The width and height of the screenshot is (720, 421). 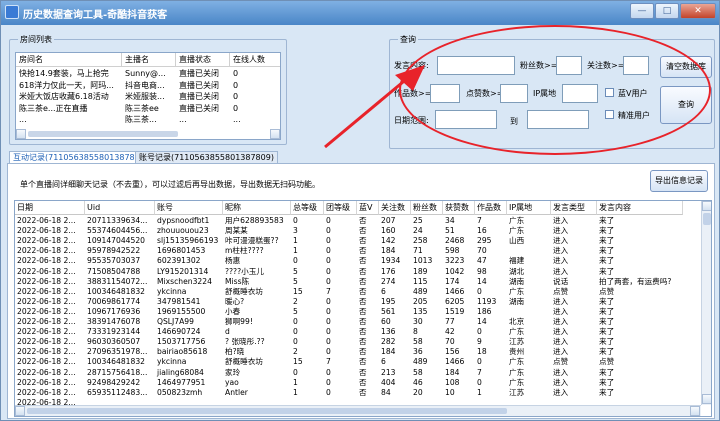 What do you see at coordinates (328, 271) in the screenshot?
I see `cell-group-level: 0` at bounding box center [328, 271].